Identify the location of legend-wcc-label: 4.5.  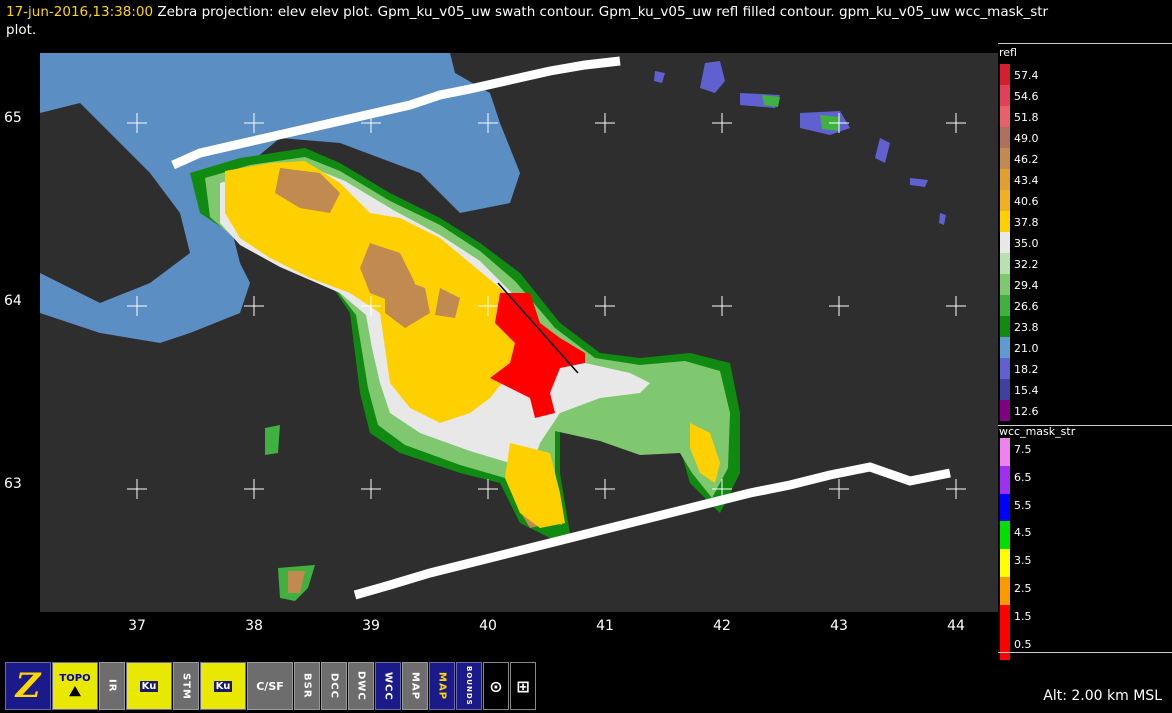
(1023, 533).